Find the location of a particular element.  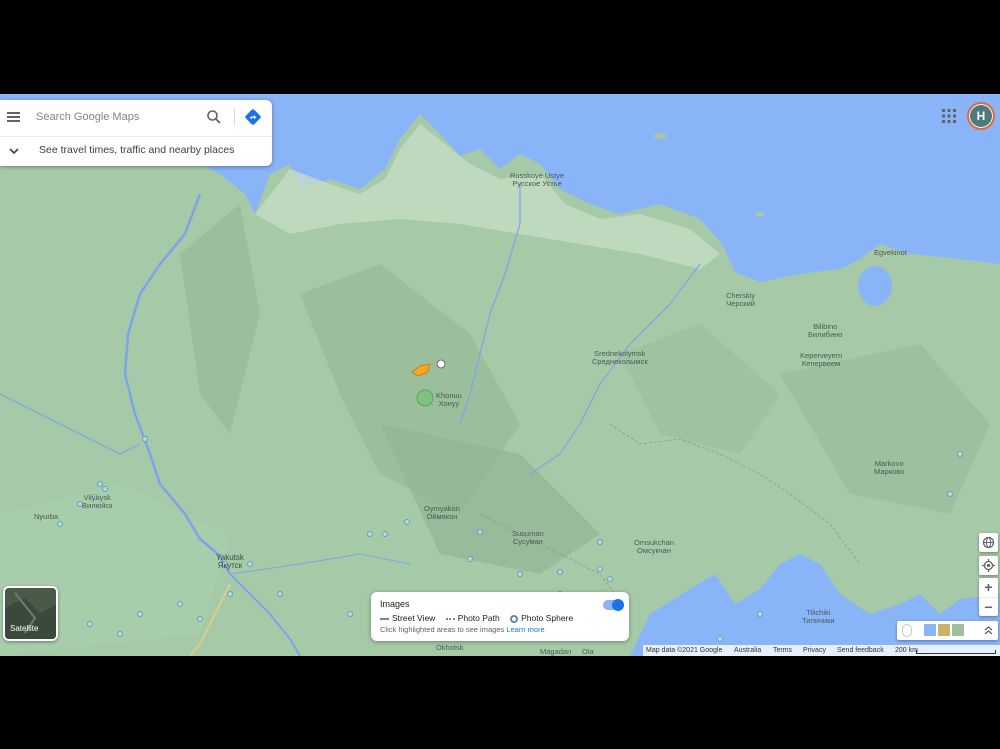

place-label: Susuman Сусуман is located at coordinates (528, 538).